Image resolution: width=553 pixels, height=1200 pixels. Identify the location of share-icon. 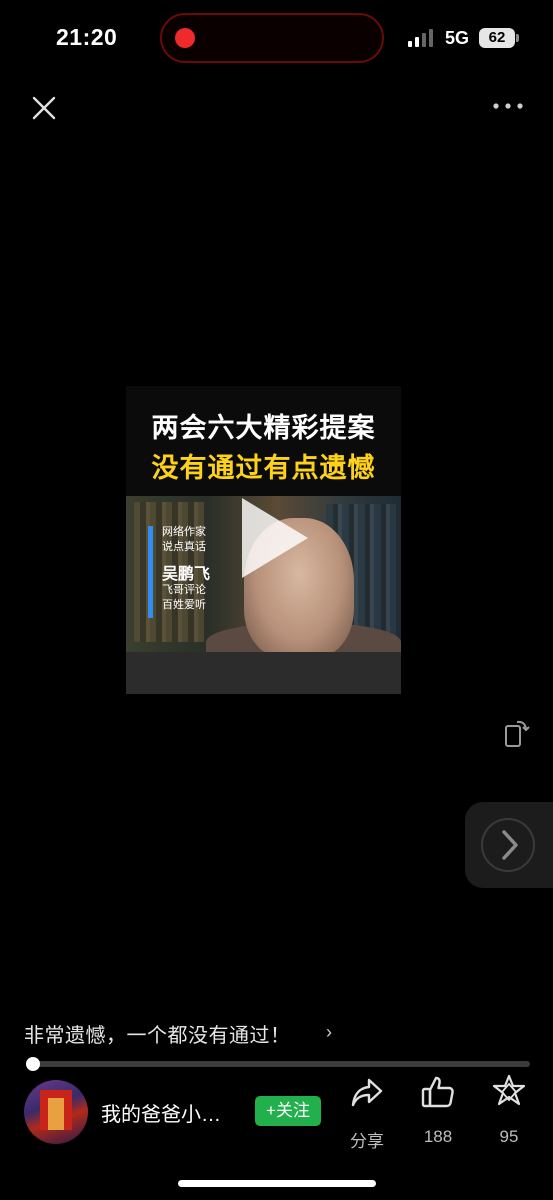
(367, 1092).